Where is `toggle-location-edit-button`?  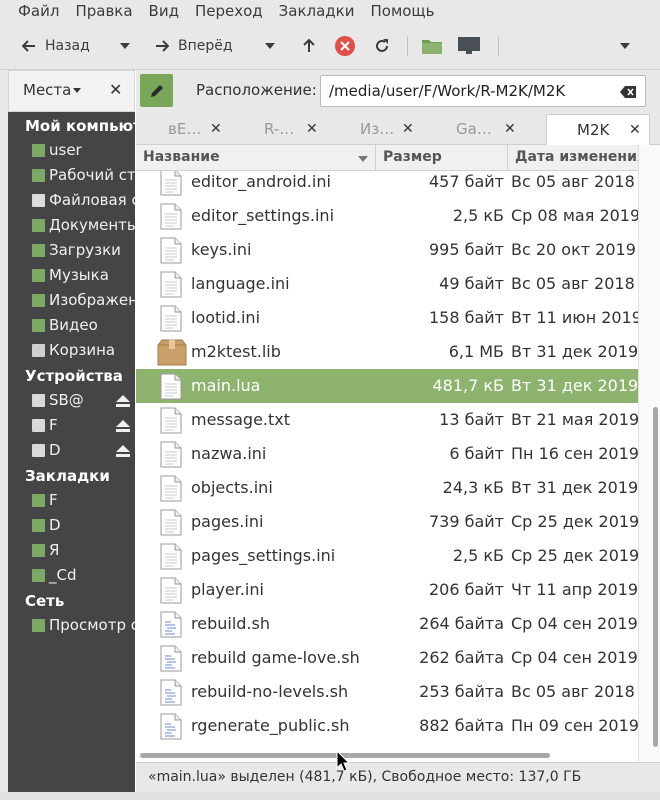 toggle-location-edit-button is located at coordinates (156, 90).